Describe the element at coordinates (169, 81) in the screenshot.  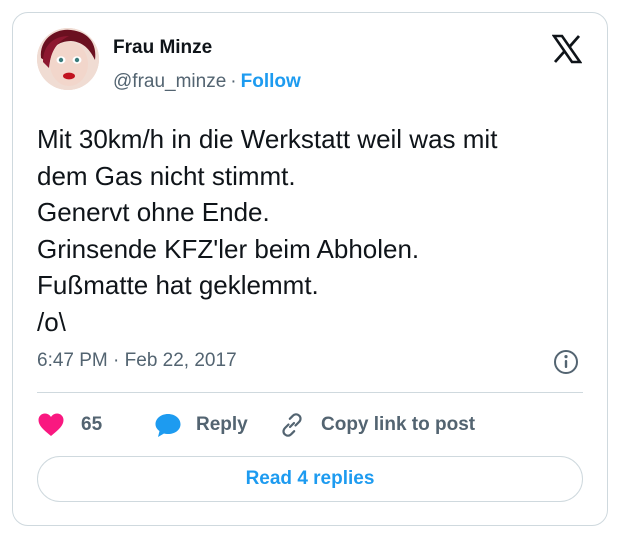
I see `user-handle: @frau_minze` at that location.